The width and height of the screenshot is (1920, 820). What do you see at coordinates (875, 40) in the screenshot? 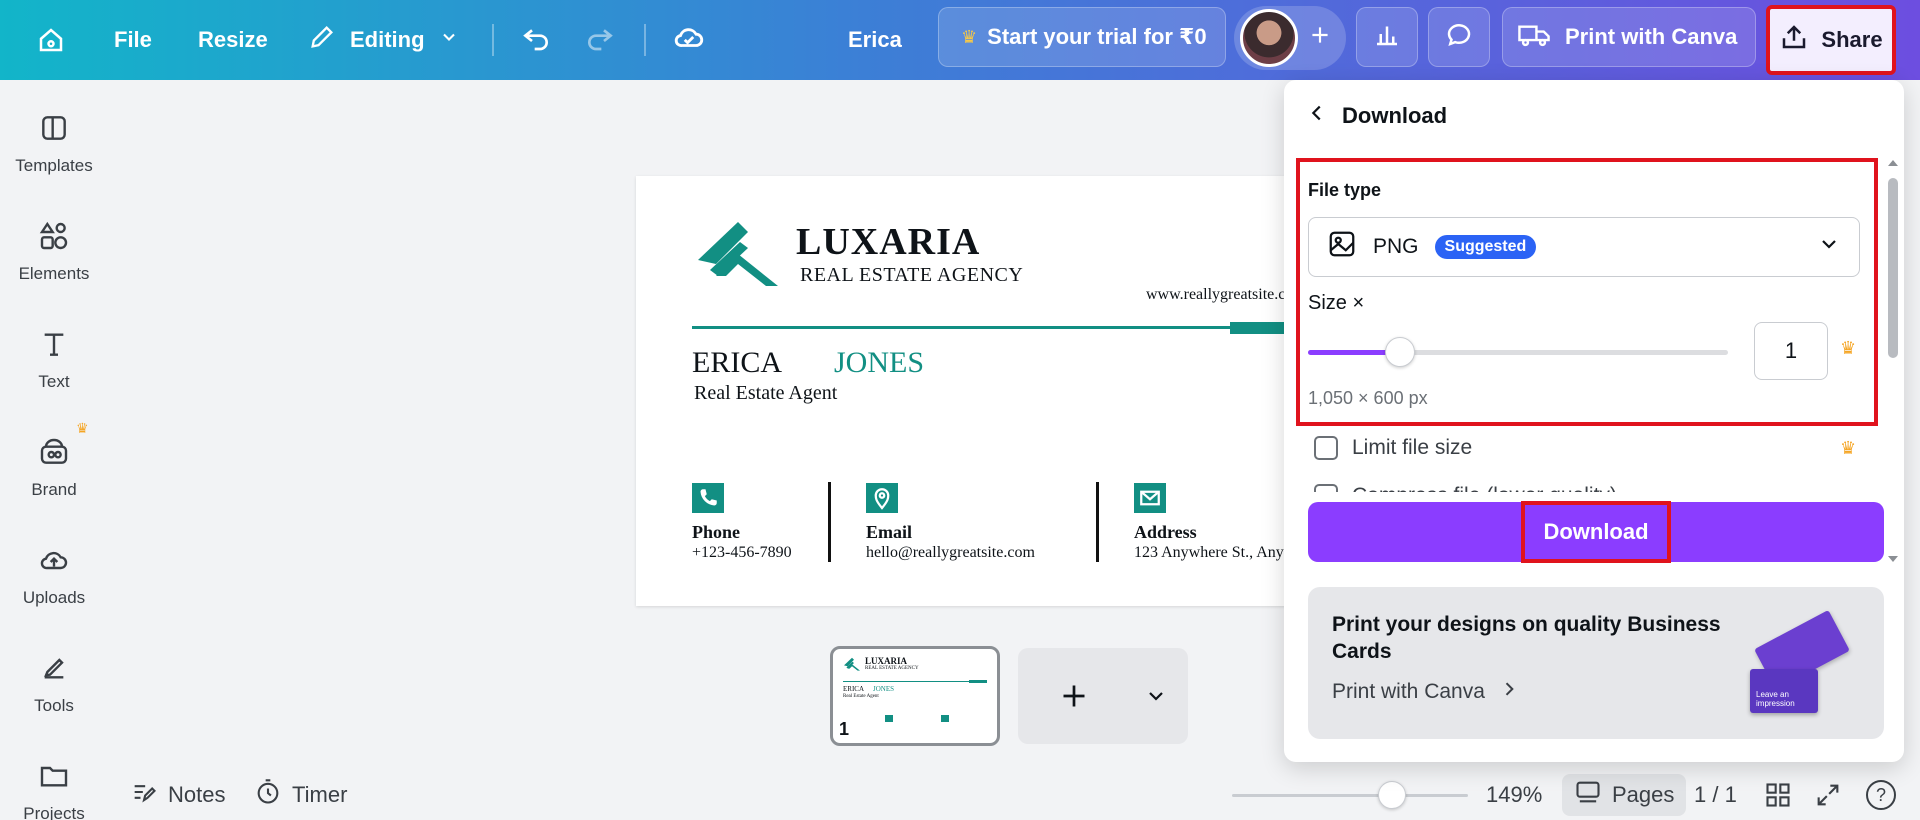
I see `document-title: Erica` at bounding box center [875, 40].